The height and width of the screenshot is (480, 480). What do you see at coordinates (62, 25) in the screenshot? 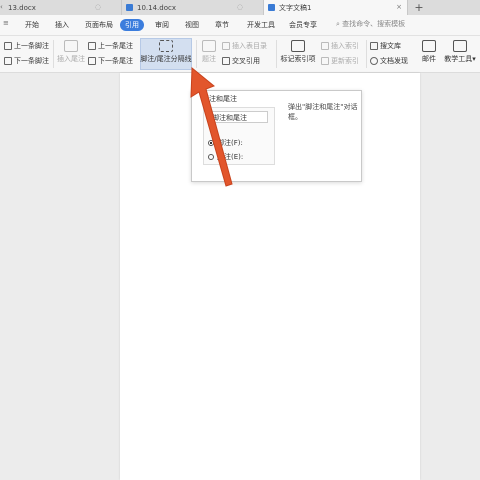
I see `menu-insert: 插入` at bounding box center [62, 25].